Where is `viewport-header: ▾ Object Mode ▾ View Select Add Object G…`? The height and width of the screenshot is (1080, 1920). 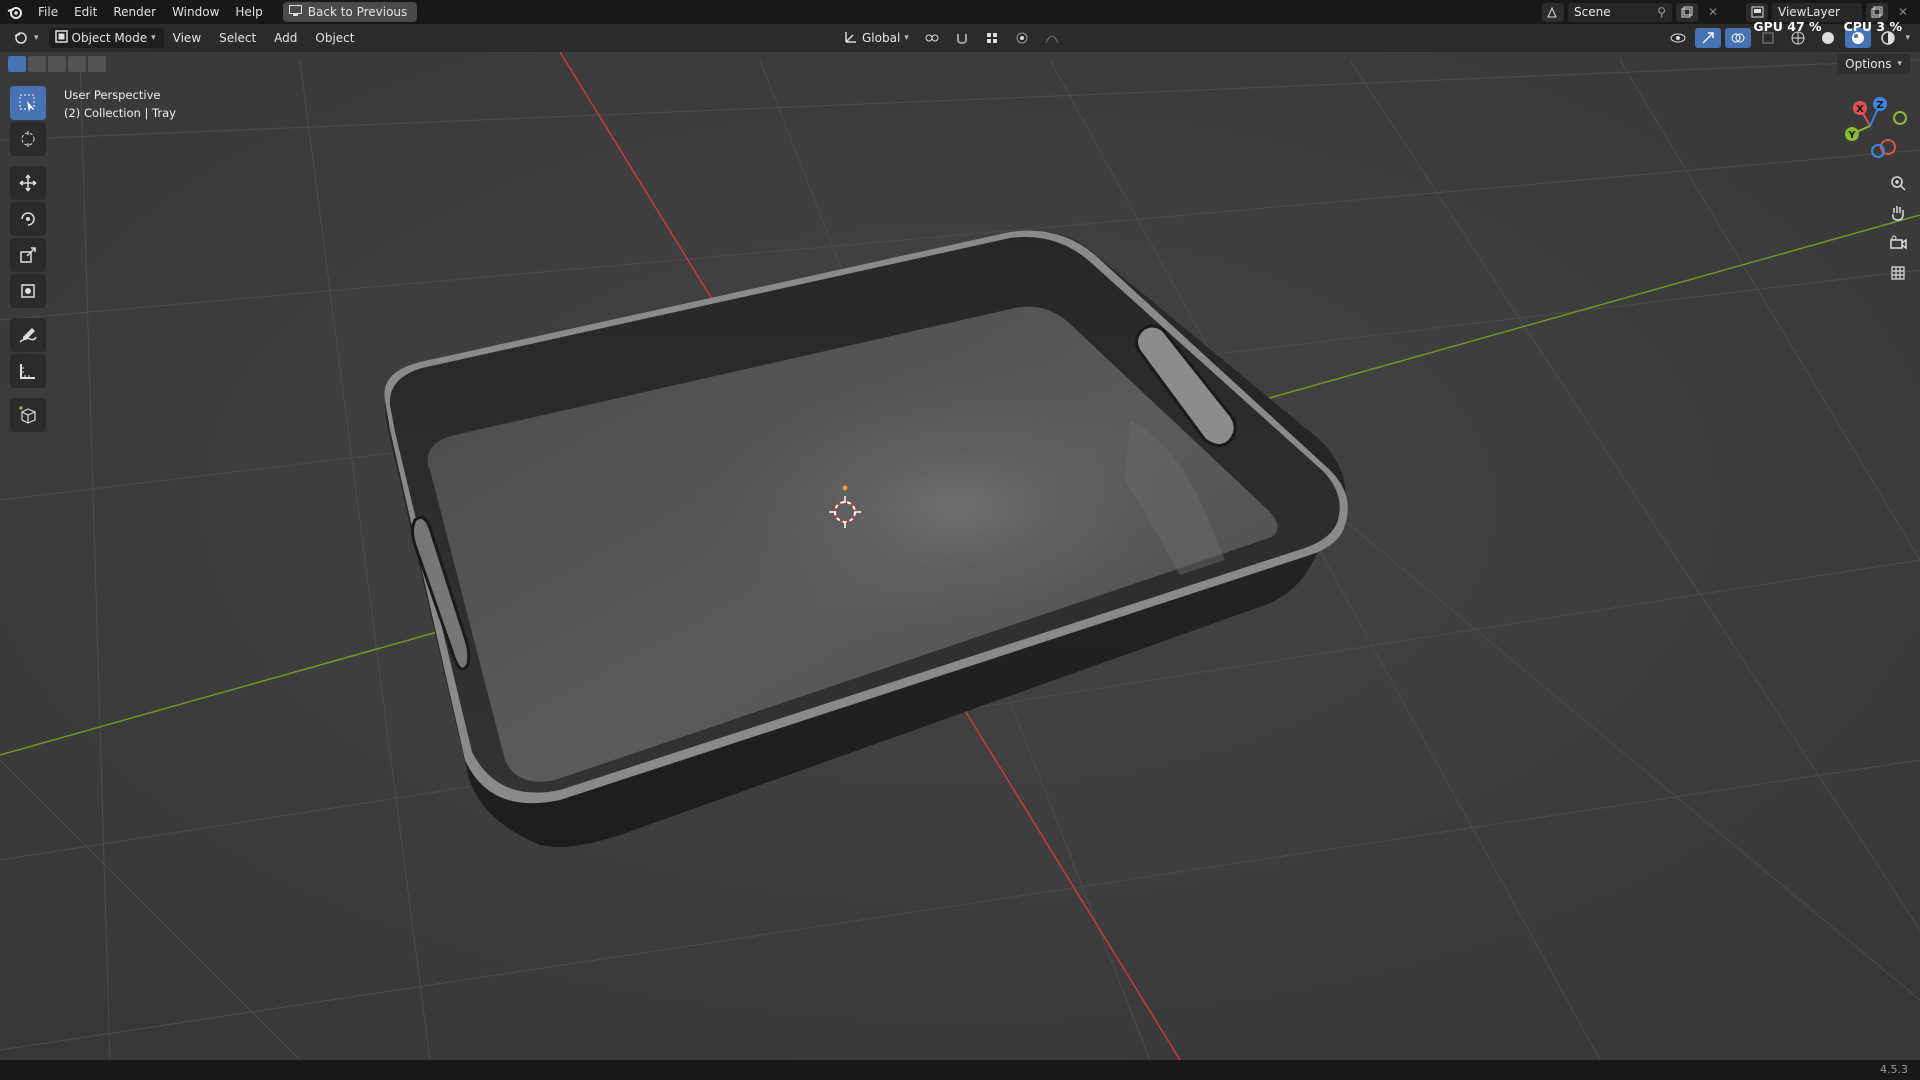 viewport-header: ▾ Object Mode ▾ View Select Add Object G… is located at coordinates (960, 38).